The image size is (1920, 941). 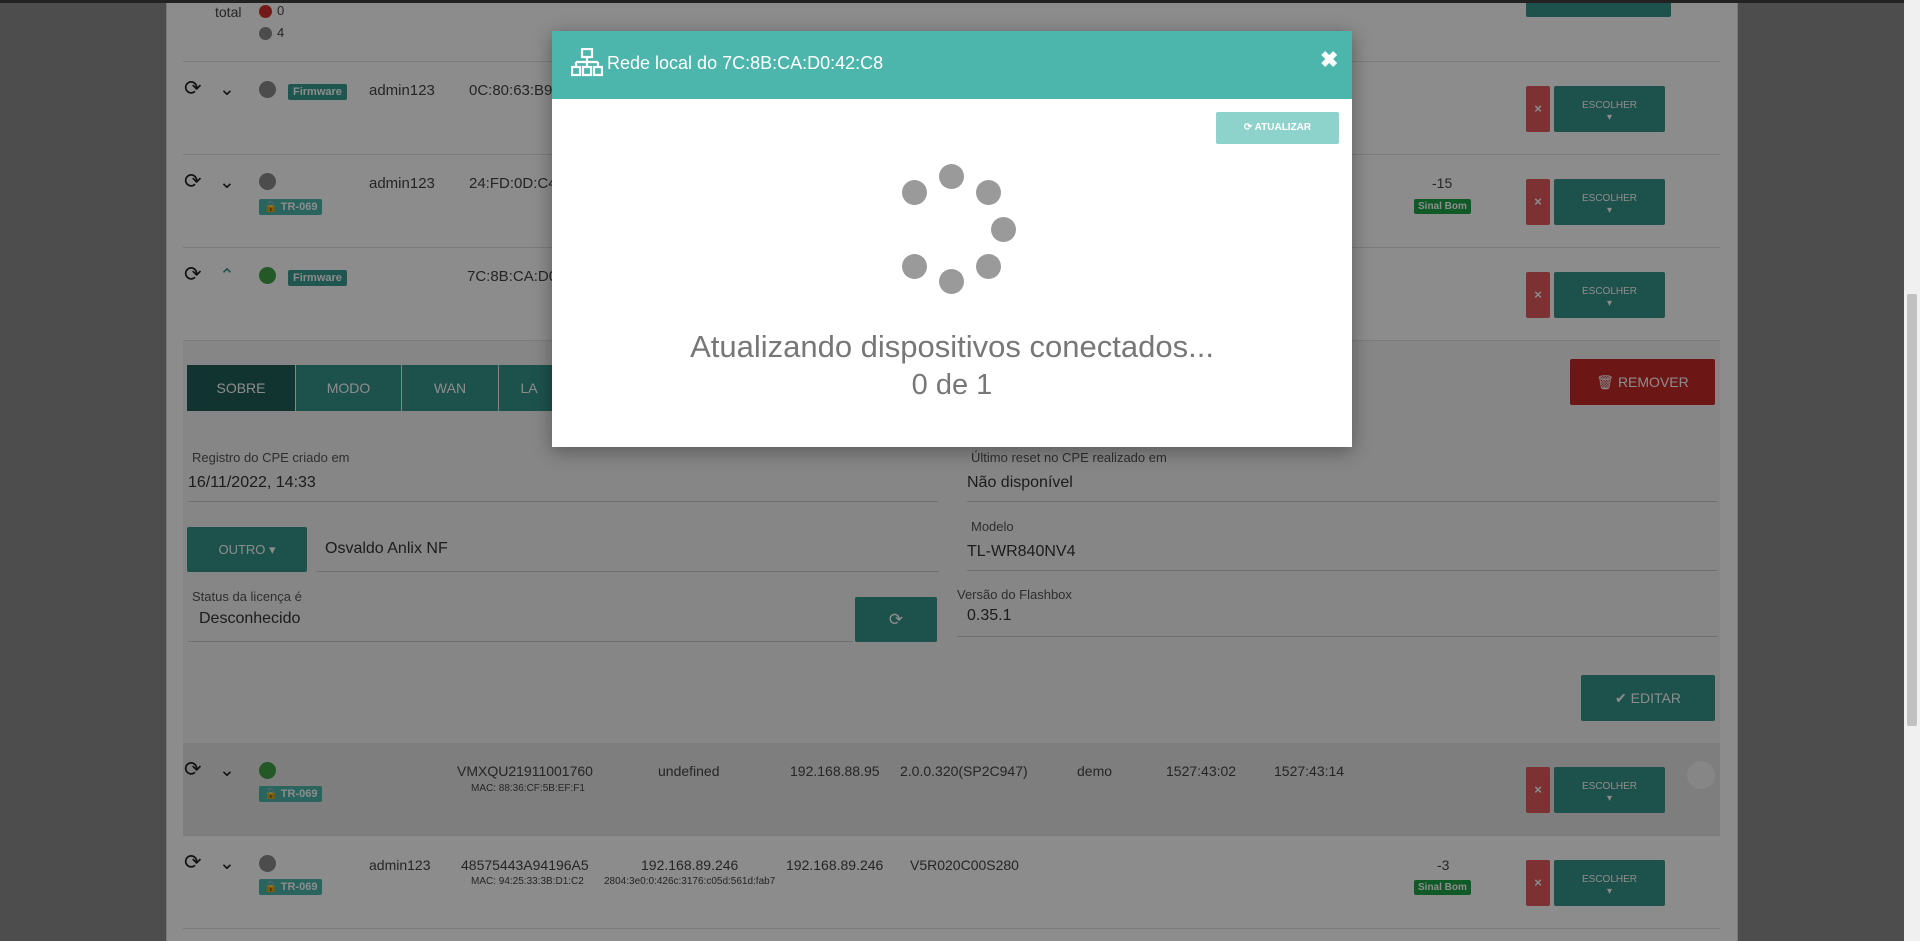 What do you see at coordinates (1283, 127) in the screenshot?
I see `update-label: ATUALIZAR` at bounding box center [1283, 127].